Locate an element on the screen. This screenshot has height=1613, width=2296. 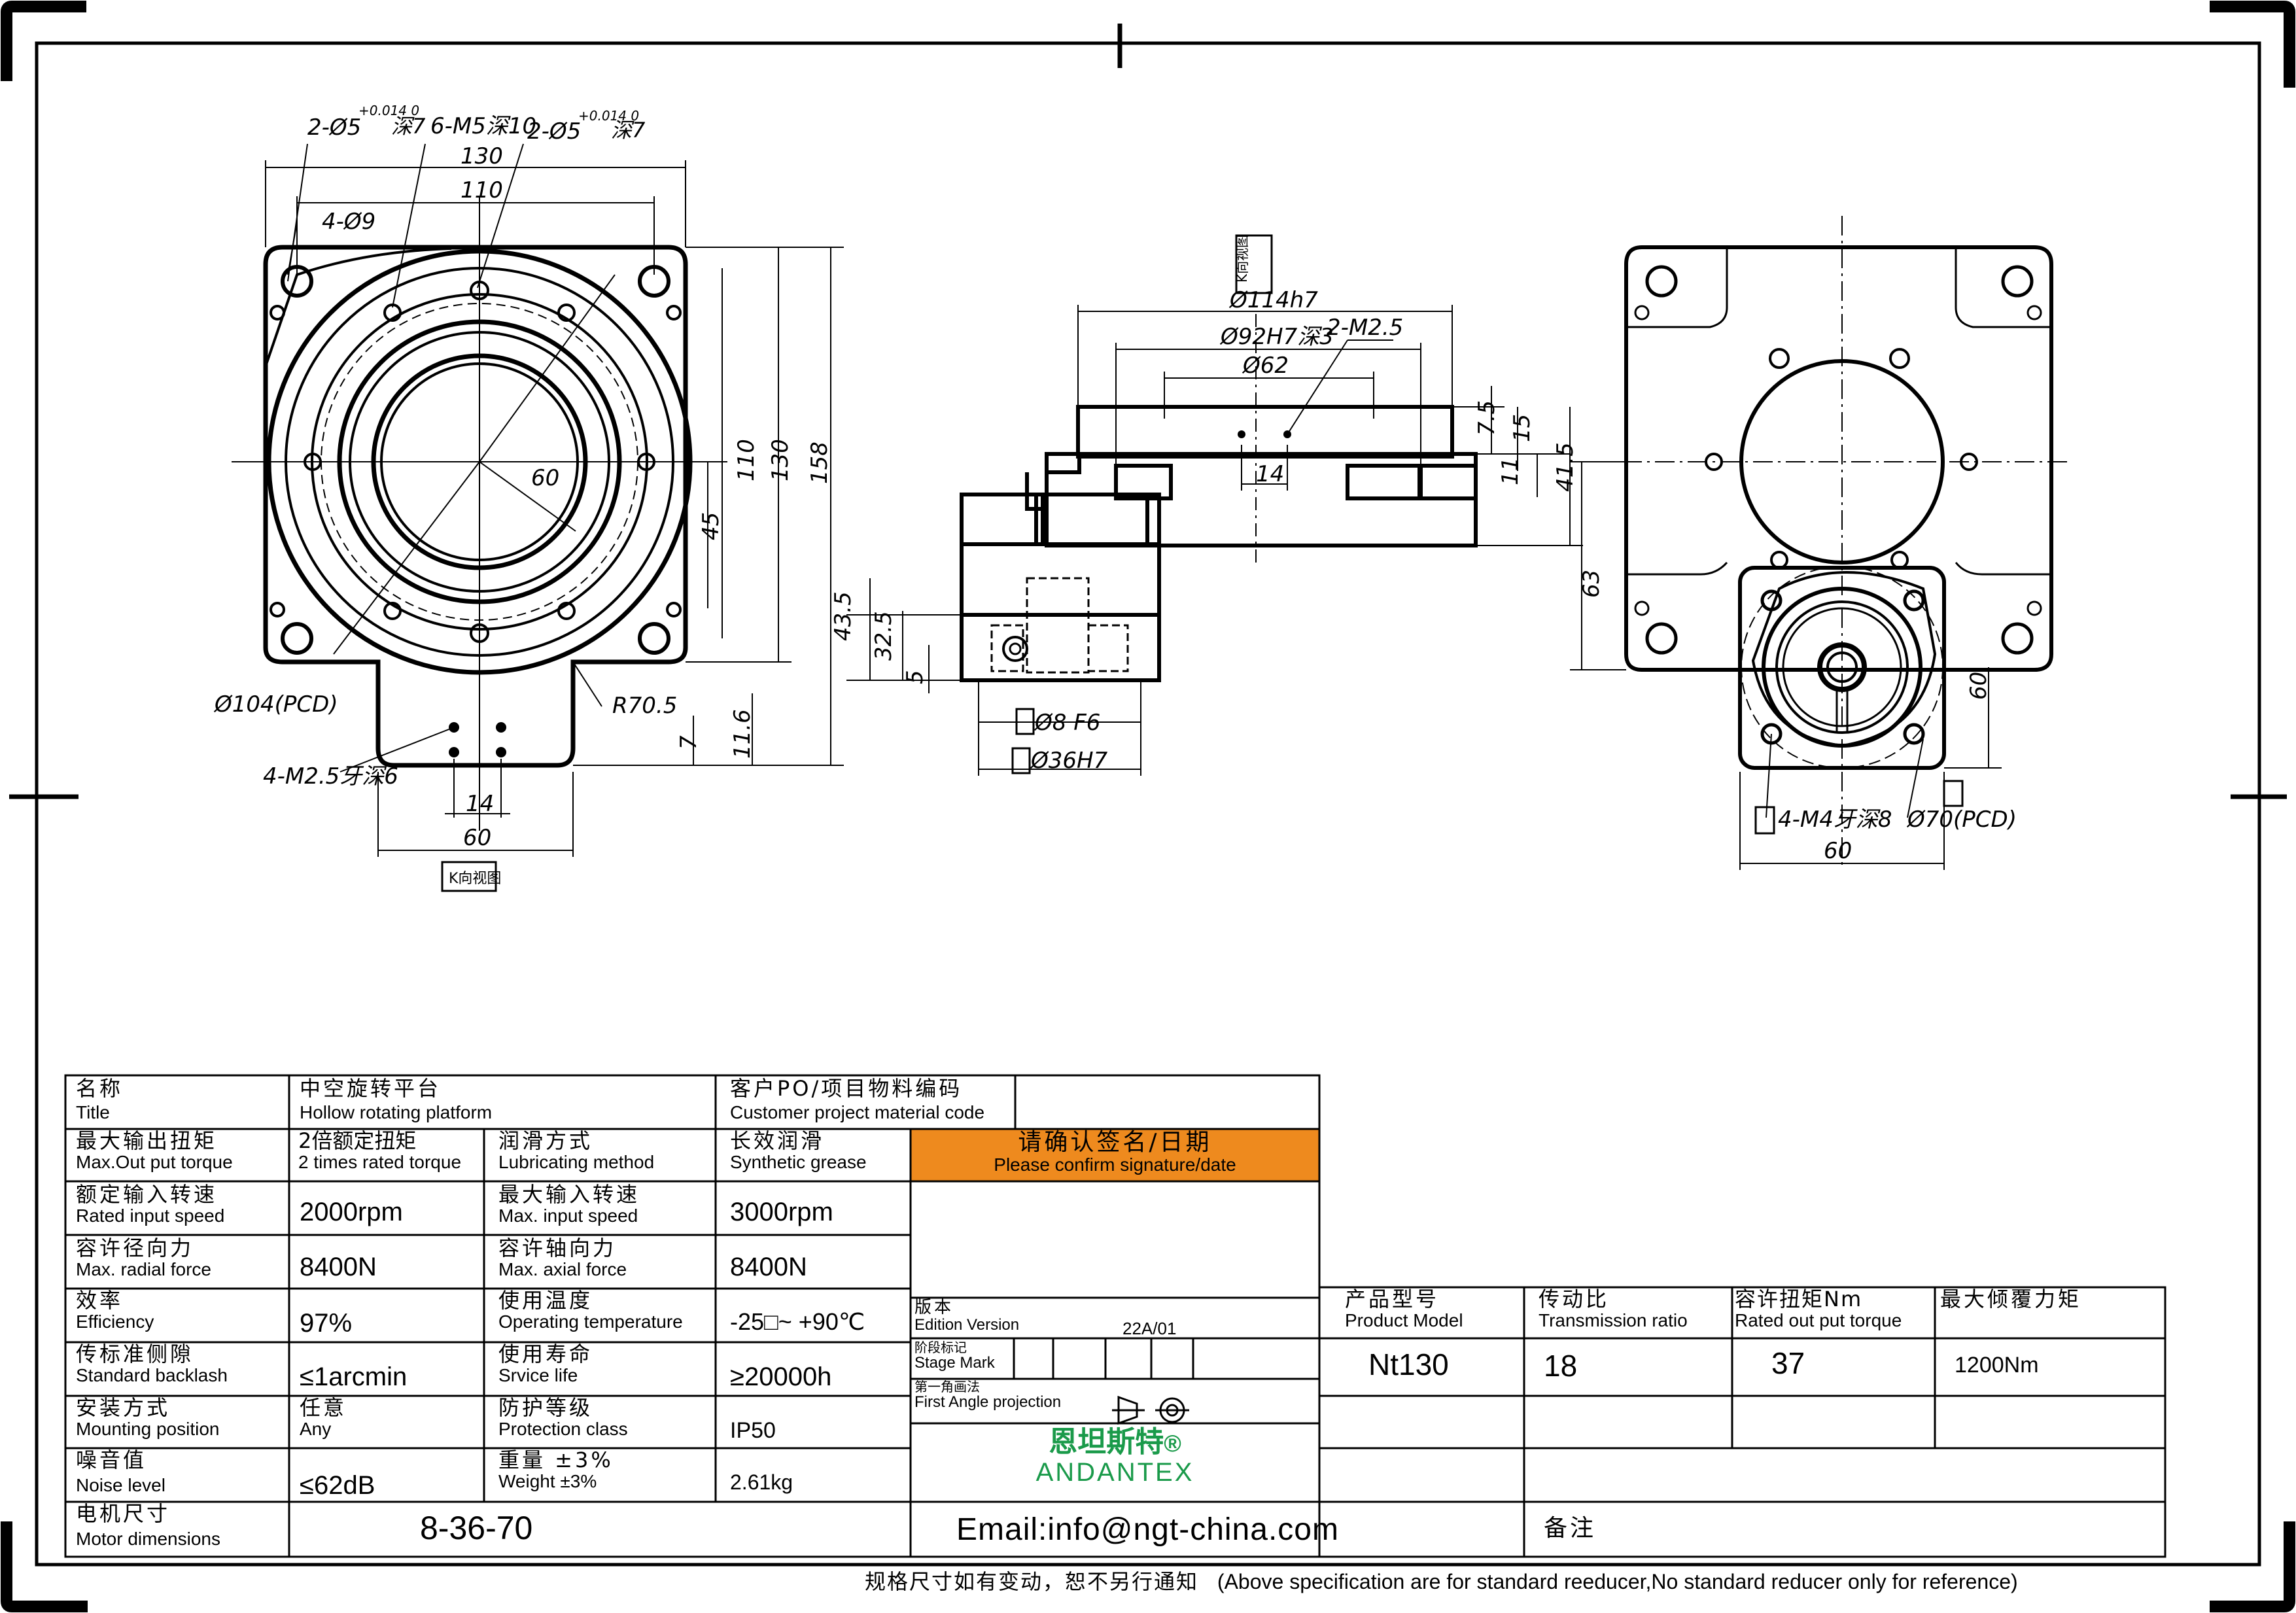
spec-row-7-value: ≤62dB is located at coordinates (337, 1486).